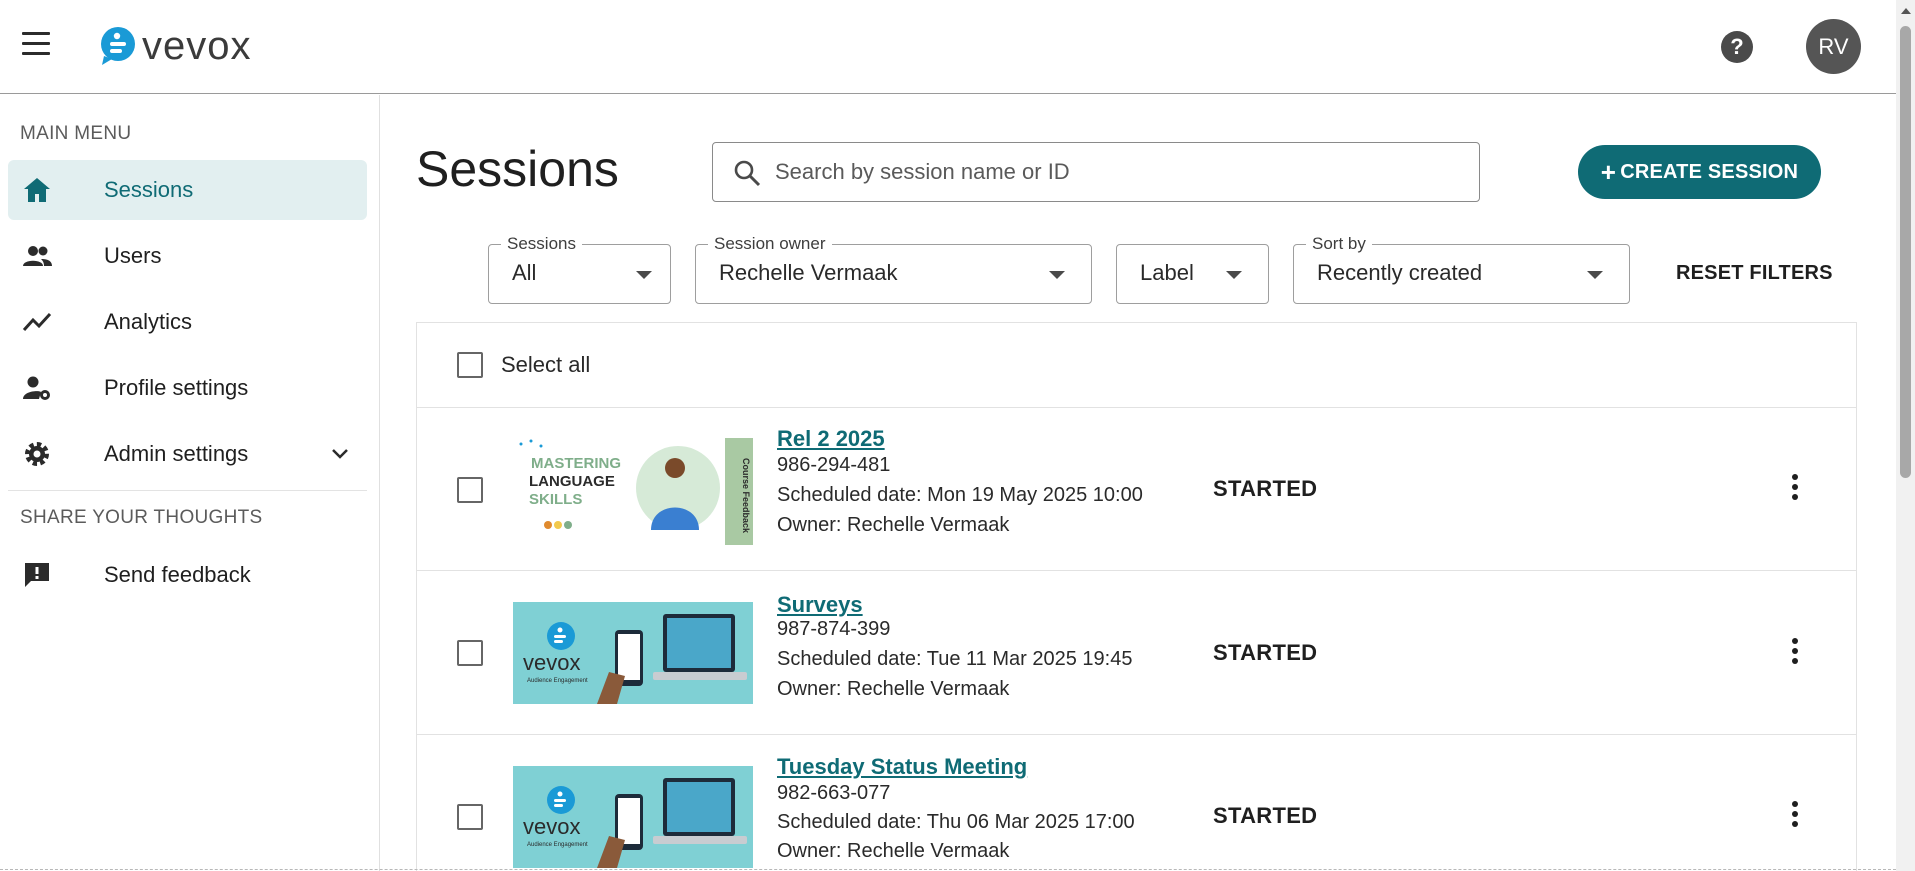 The width and height of the screenshot is (1915, 871). I want to click on filter-value: Recently created, so click(1400, 272).